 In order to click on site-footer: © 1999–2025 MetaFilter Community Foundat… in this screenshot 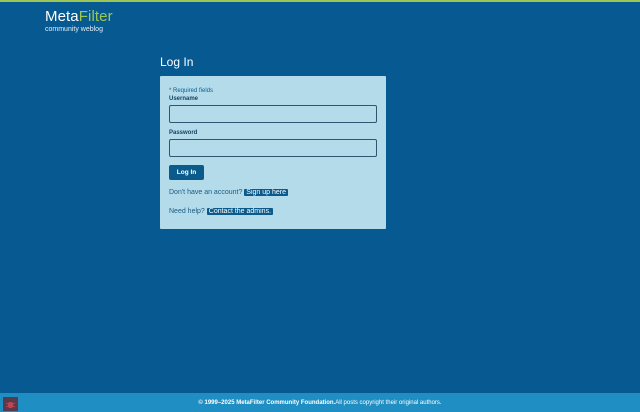, I will do `click(320, 402)`.